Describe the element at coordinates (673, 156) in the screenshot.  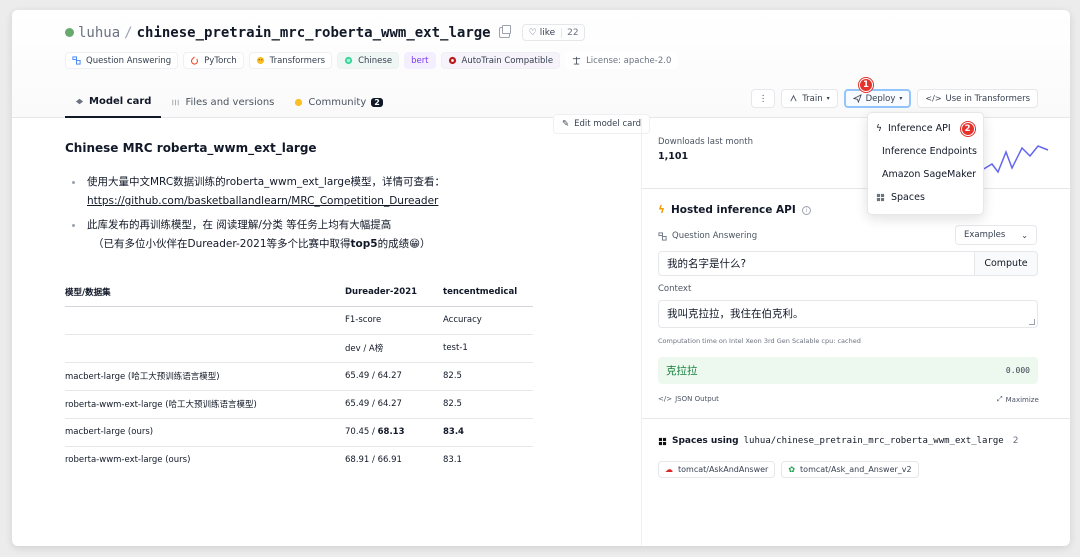
I see `downloads-value: 1,101` at that location.